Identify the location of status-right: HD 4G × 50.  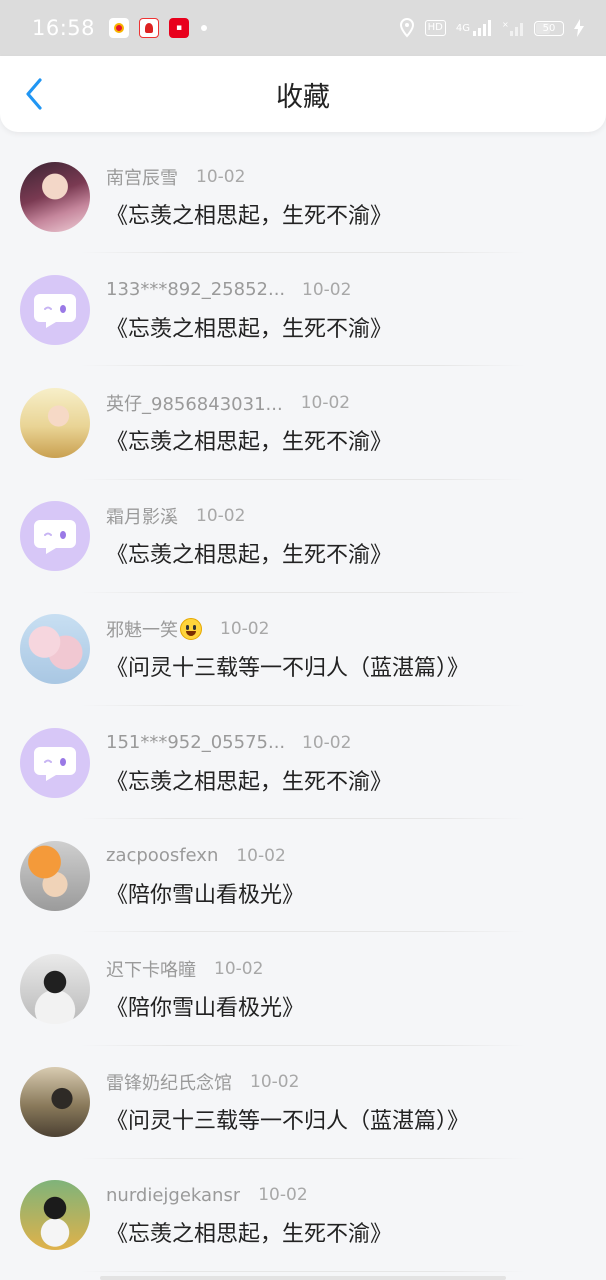
(491, 28).